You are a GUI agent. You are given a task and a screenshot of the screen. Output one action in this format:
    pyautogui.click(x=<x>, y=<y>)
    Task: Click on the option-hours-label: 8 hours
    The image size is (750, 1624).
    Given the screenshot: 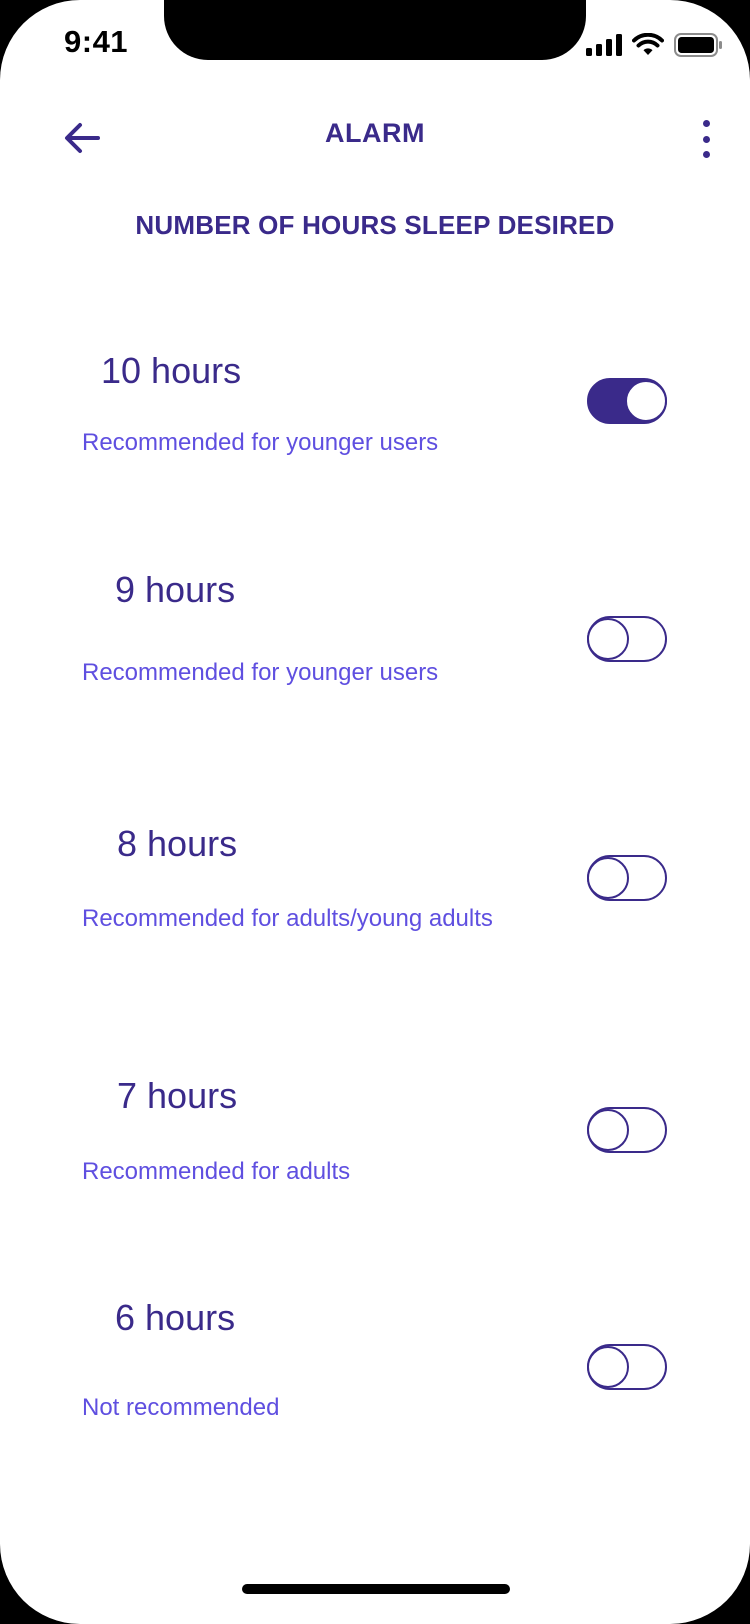 What is the action you would take?
    pyautogui.click(x=177, y=843)
    